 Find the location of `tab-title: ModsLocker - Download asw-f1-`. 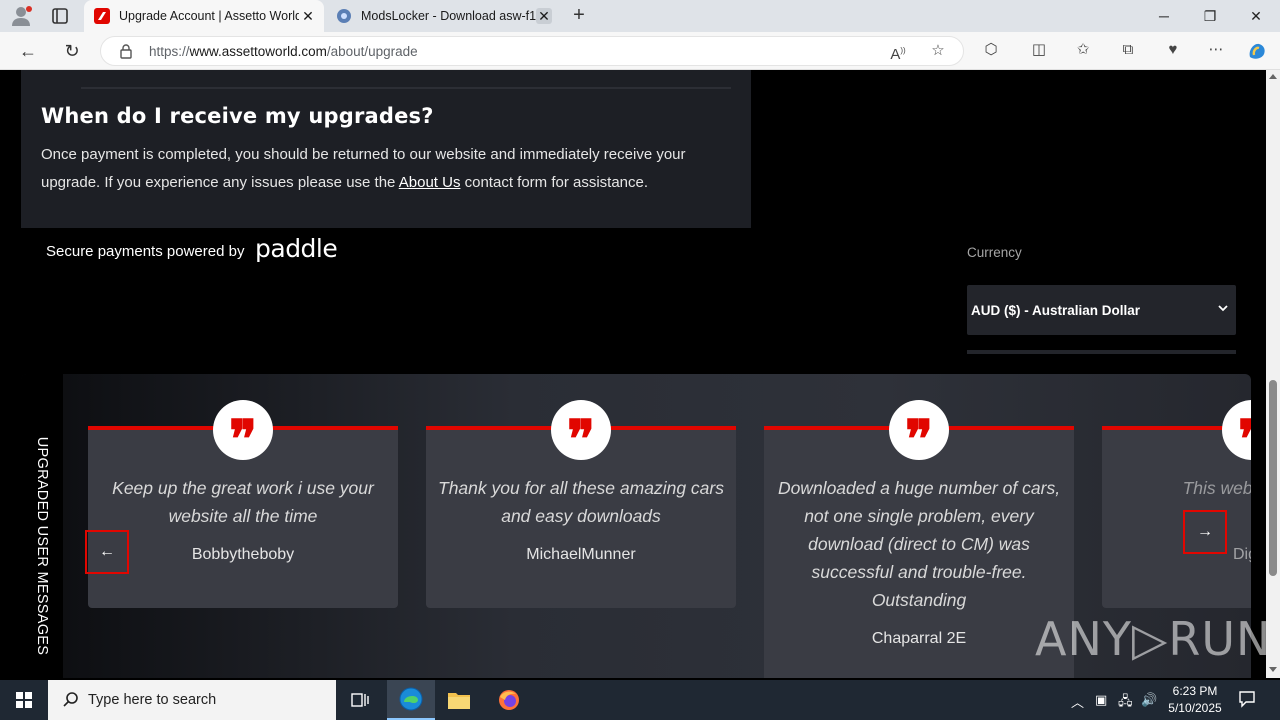

tab-title: ModsLocker - Download asw-f1- is located at coordinates (451, 16).